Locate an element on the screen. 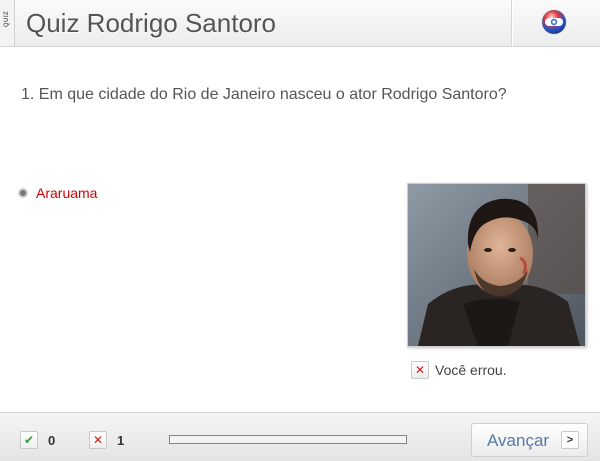 Image resolution: width=600 pixels, height=461 pixels. header-bar: QUIZ Quiz Rodrigo Santoro is located at coordinates (300, 23).